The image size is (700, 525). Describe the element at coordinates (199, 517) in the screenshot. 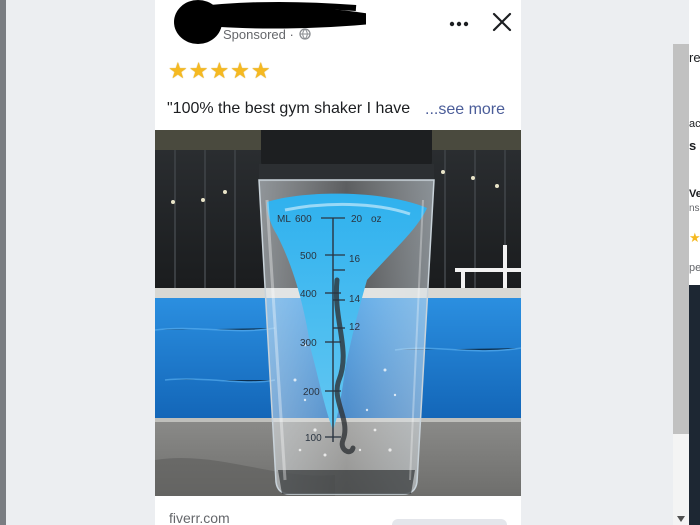

I see `link-domain: fiverr.com` at that location.